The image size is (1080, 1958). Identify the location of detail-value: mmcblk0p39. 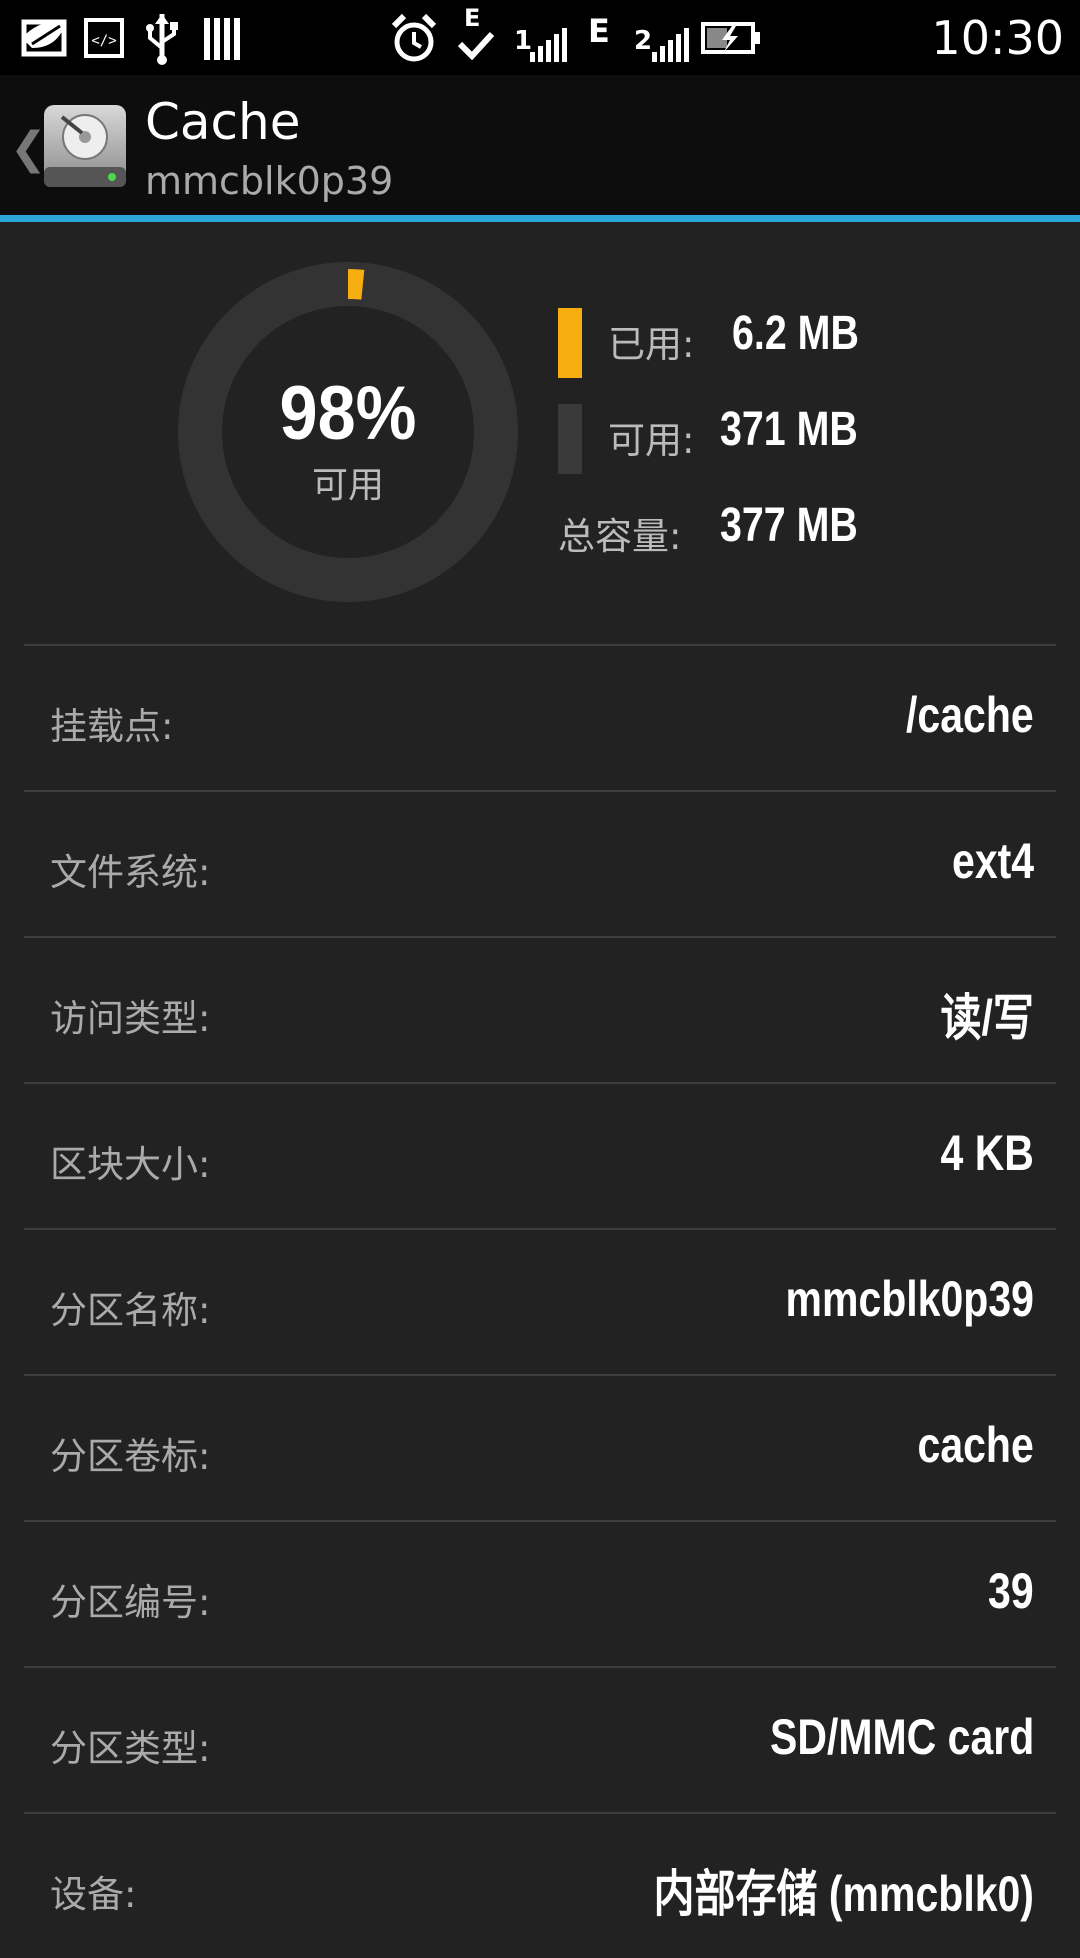
(909, 1299).